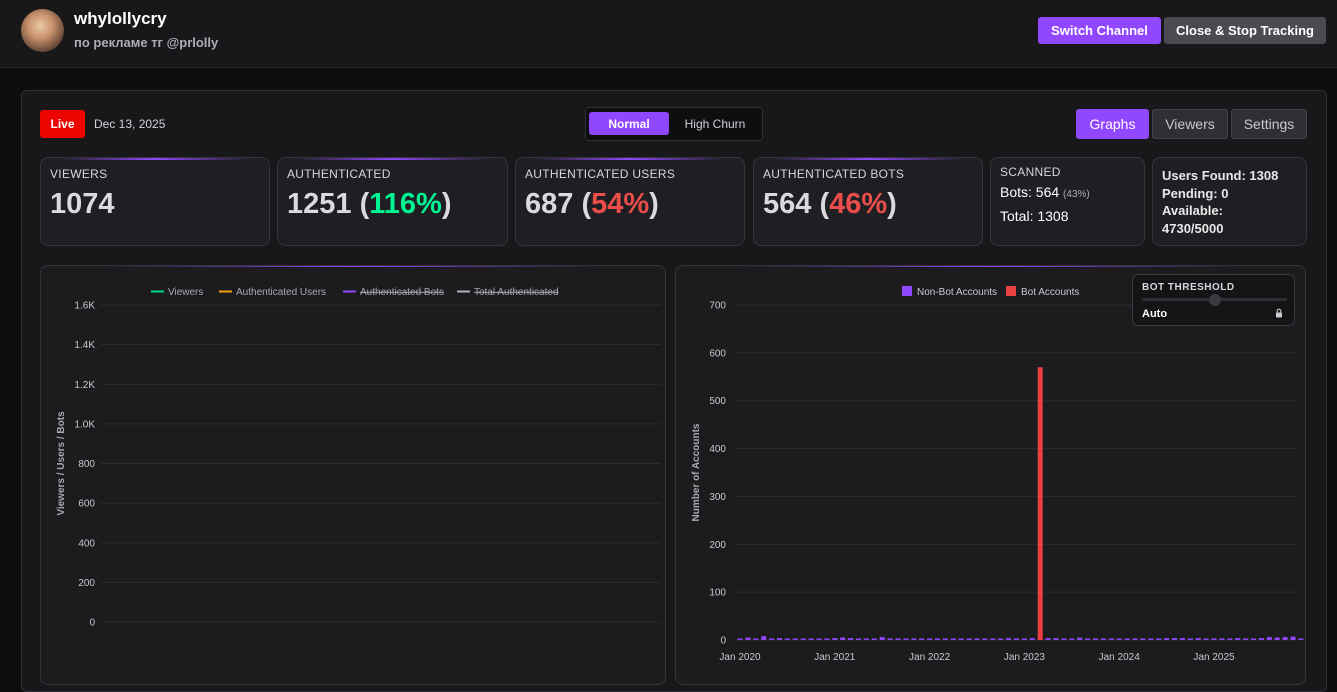 Image resolution: width=1337 pixels, height=692 pixels. What do you see at coordinates (1050, 292) in the screenshot?
I see `legend-label: Bot Accounts` at bounding box center [1050, 292].